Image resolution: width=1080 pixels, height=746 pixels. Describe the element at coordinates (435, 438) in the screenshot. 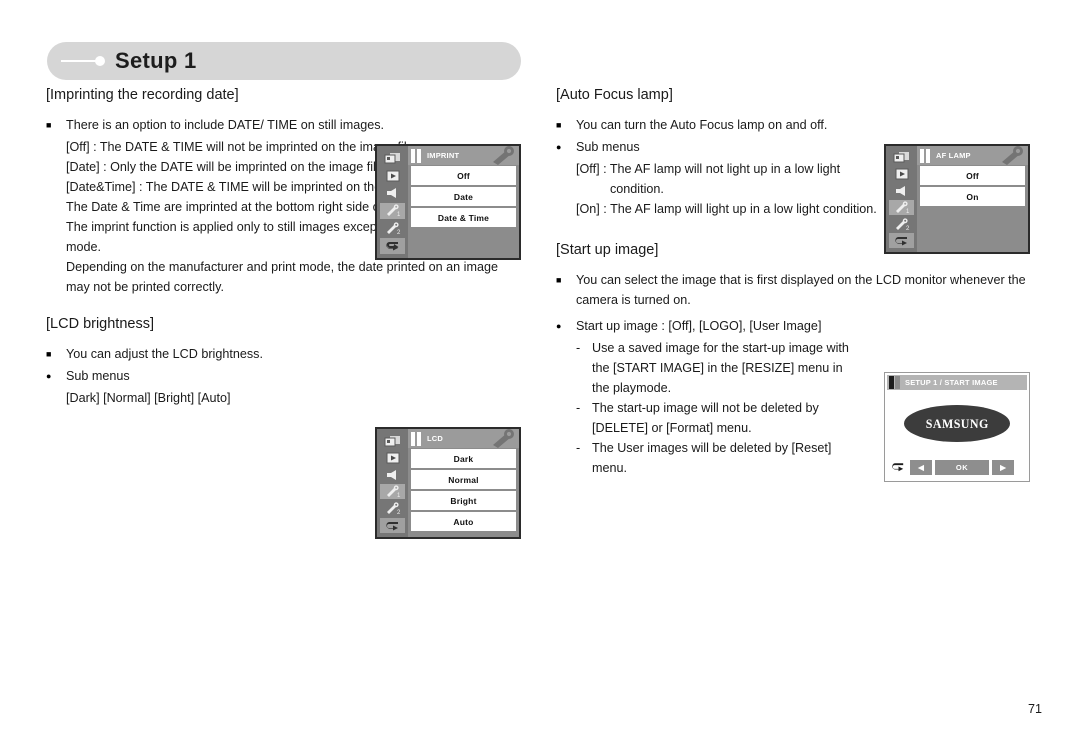

I see `lcd-menu-title: LCD` at that location.